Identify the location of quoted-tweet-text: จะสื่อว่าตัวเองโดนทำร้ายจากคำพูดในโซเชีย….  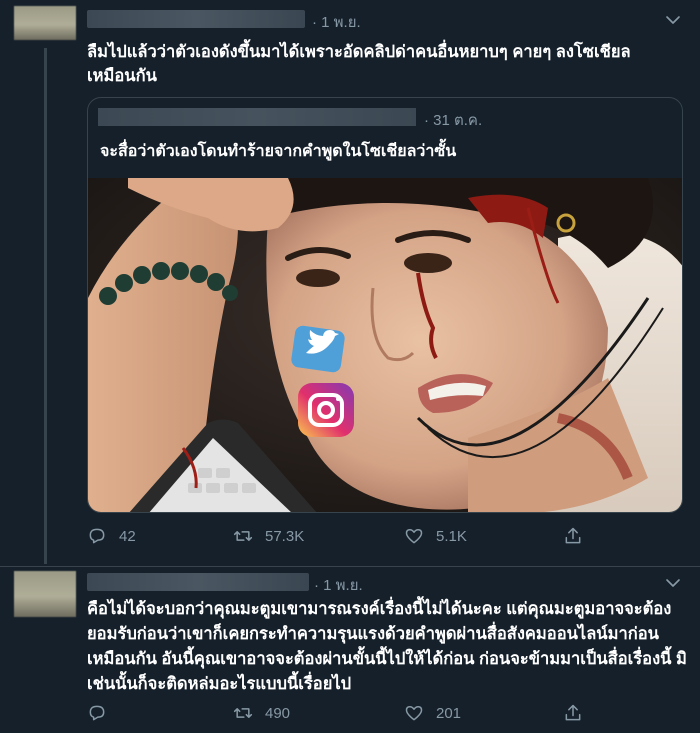
(278, 151).